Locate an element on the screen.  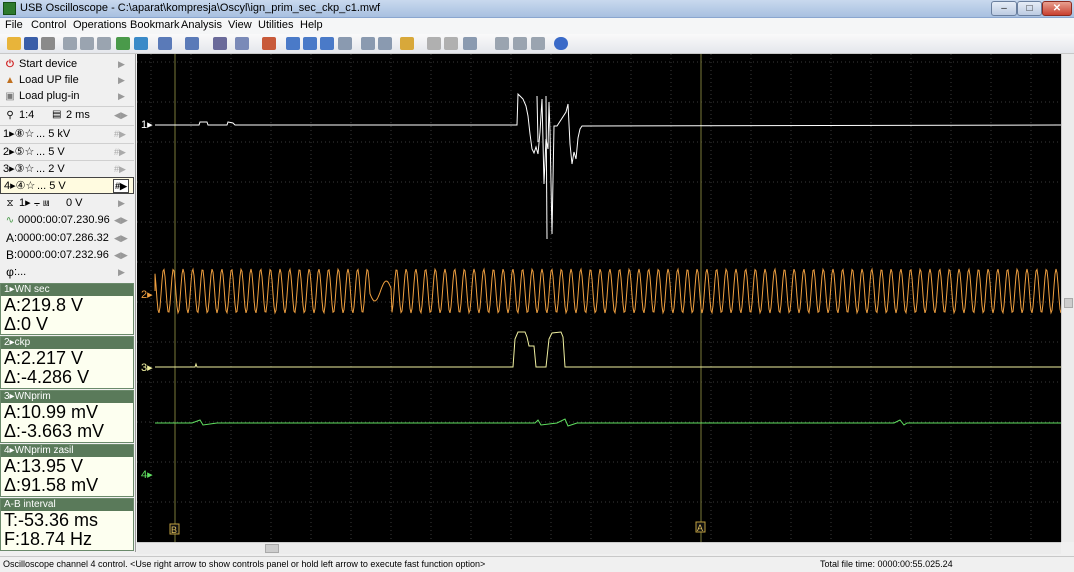
measurement-delta: Δ:-3.663 mV is located at coordinates (54, 431).